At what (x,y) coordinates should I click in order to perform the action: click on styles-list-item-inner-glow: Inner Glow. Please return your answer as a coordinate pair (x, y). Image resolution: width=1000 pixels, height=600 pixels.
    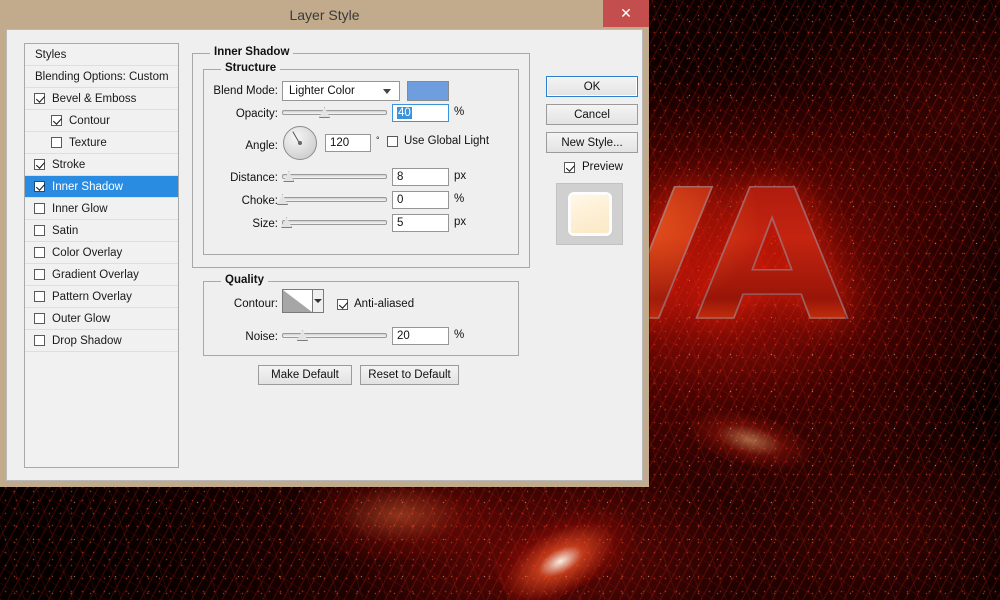
    Looking at the image, I should click on (101, 209).